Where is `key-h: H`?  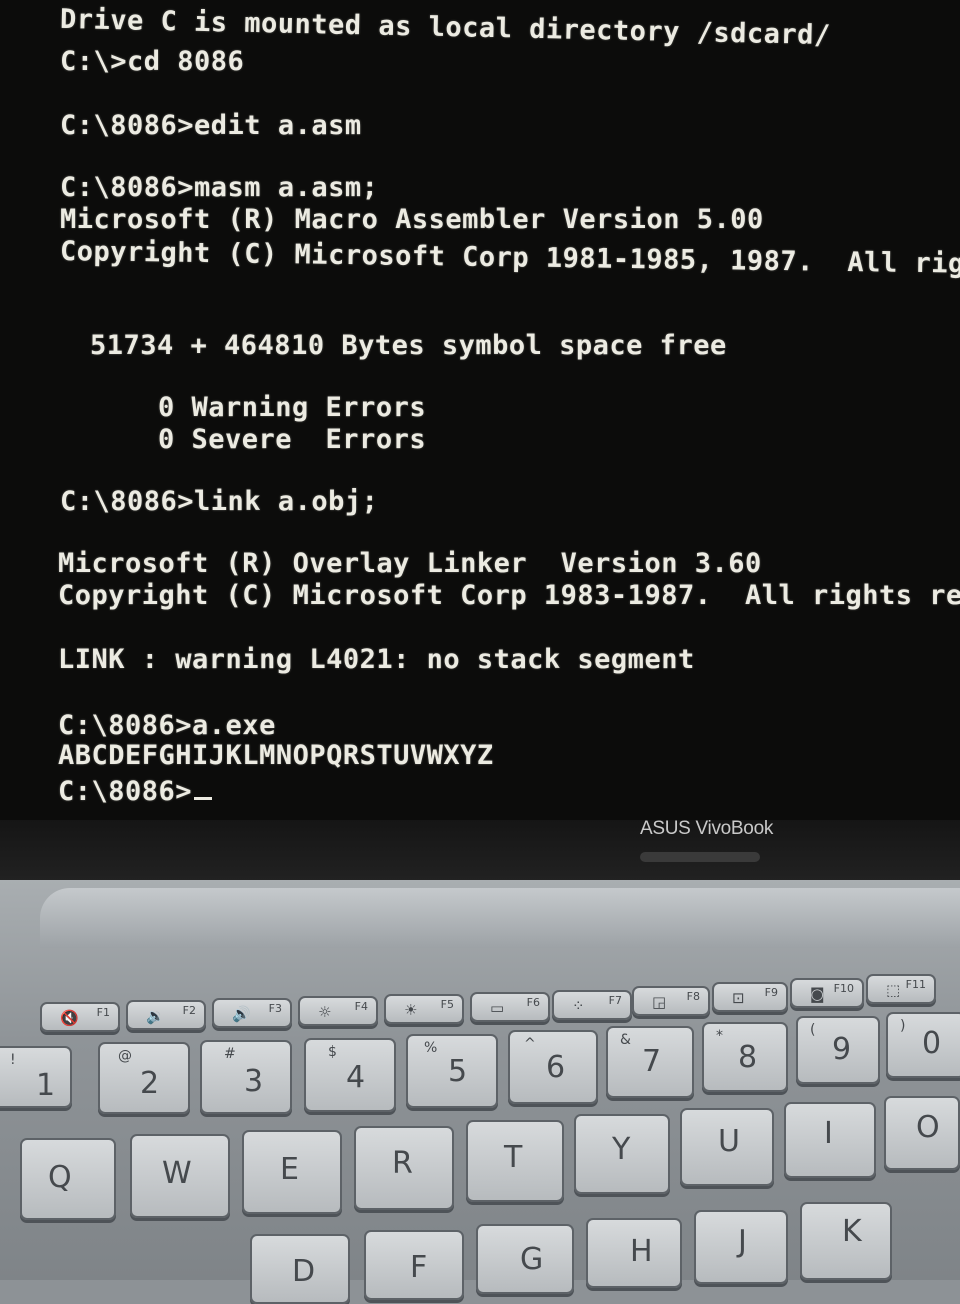 key-h: H is located at coordinates (634, 1253).